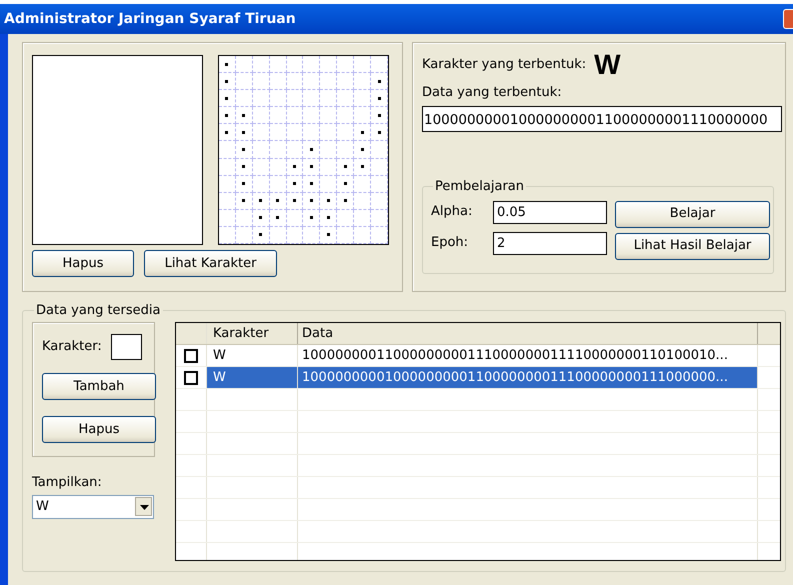 This screenshot has width=793, height=585. I want to click on close-button, so click(788, 19).